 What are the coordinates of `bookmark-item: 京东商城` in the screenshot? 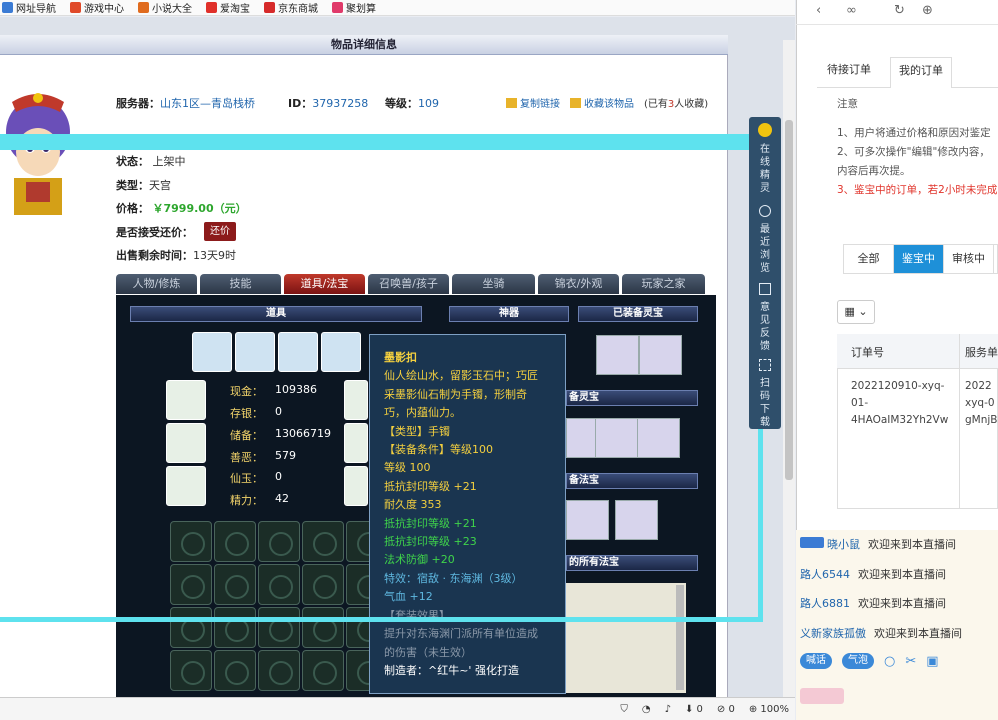 It's located at (291, 7).